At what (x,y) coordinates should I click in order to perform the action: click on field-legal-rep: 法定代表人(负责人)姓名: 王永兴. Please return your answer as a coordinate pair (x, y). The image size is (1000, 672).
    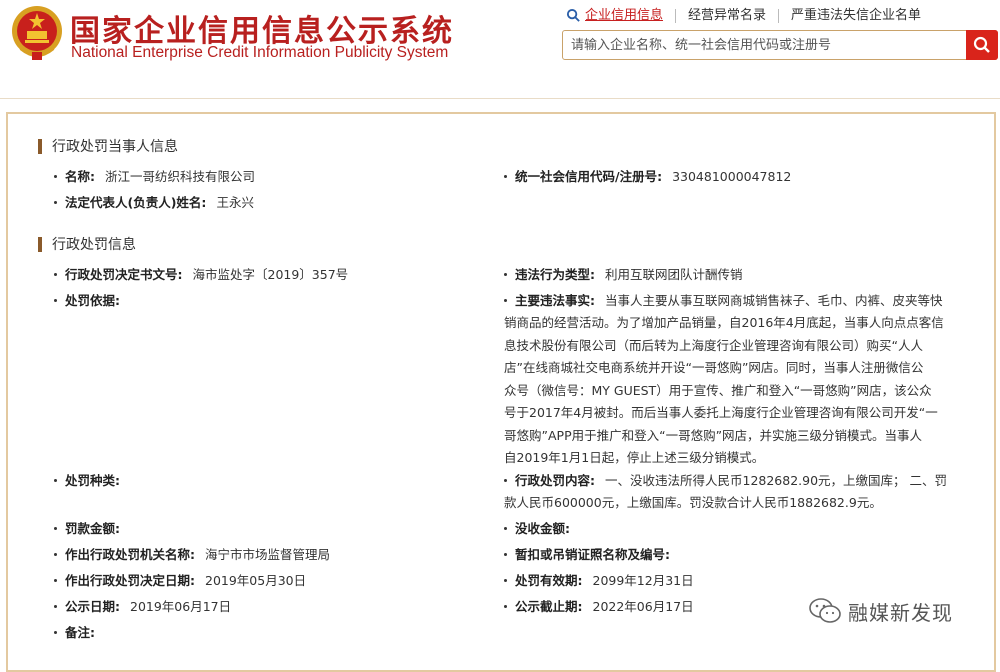
    Looking at the image, I should click on (154, 203).